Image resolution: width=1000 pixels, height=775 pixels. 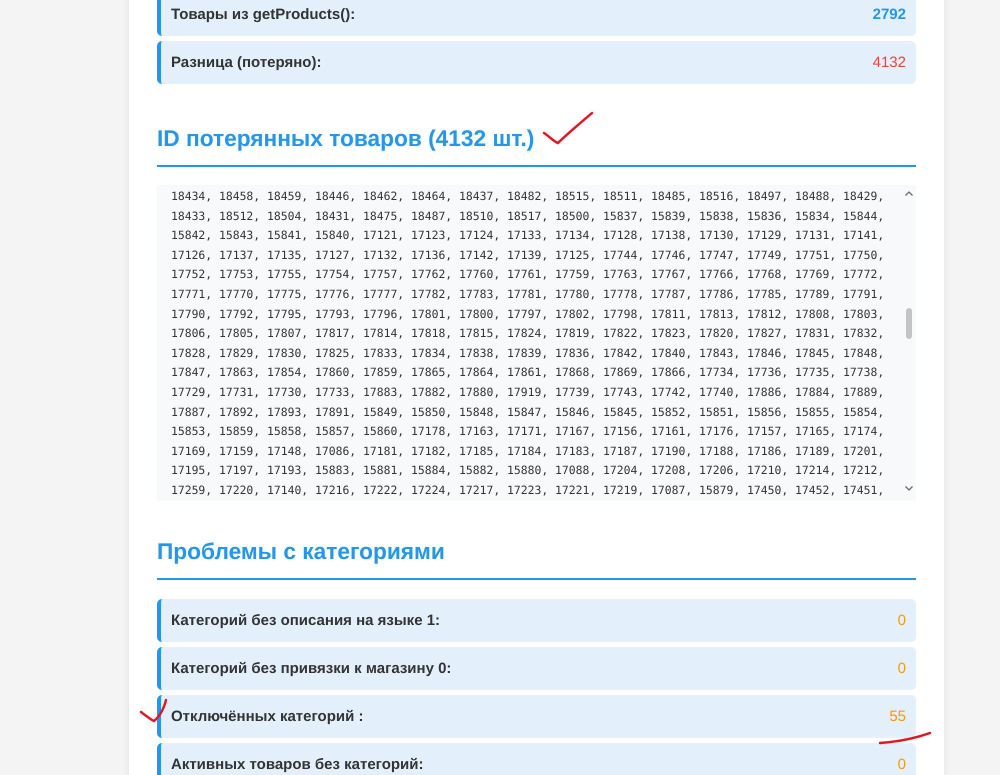 I want to click on id-list-line: 17752, 17753, 17755, 17754, 17757, 17762, 17760, 17761, 17759, 17763, 17767, 17766, 17768, 17769, 17772,, so click(x=527, y=275).